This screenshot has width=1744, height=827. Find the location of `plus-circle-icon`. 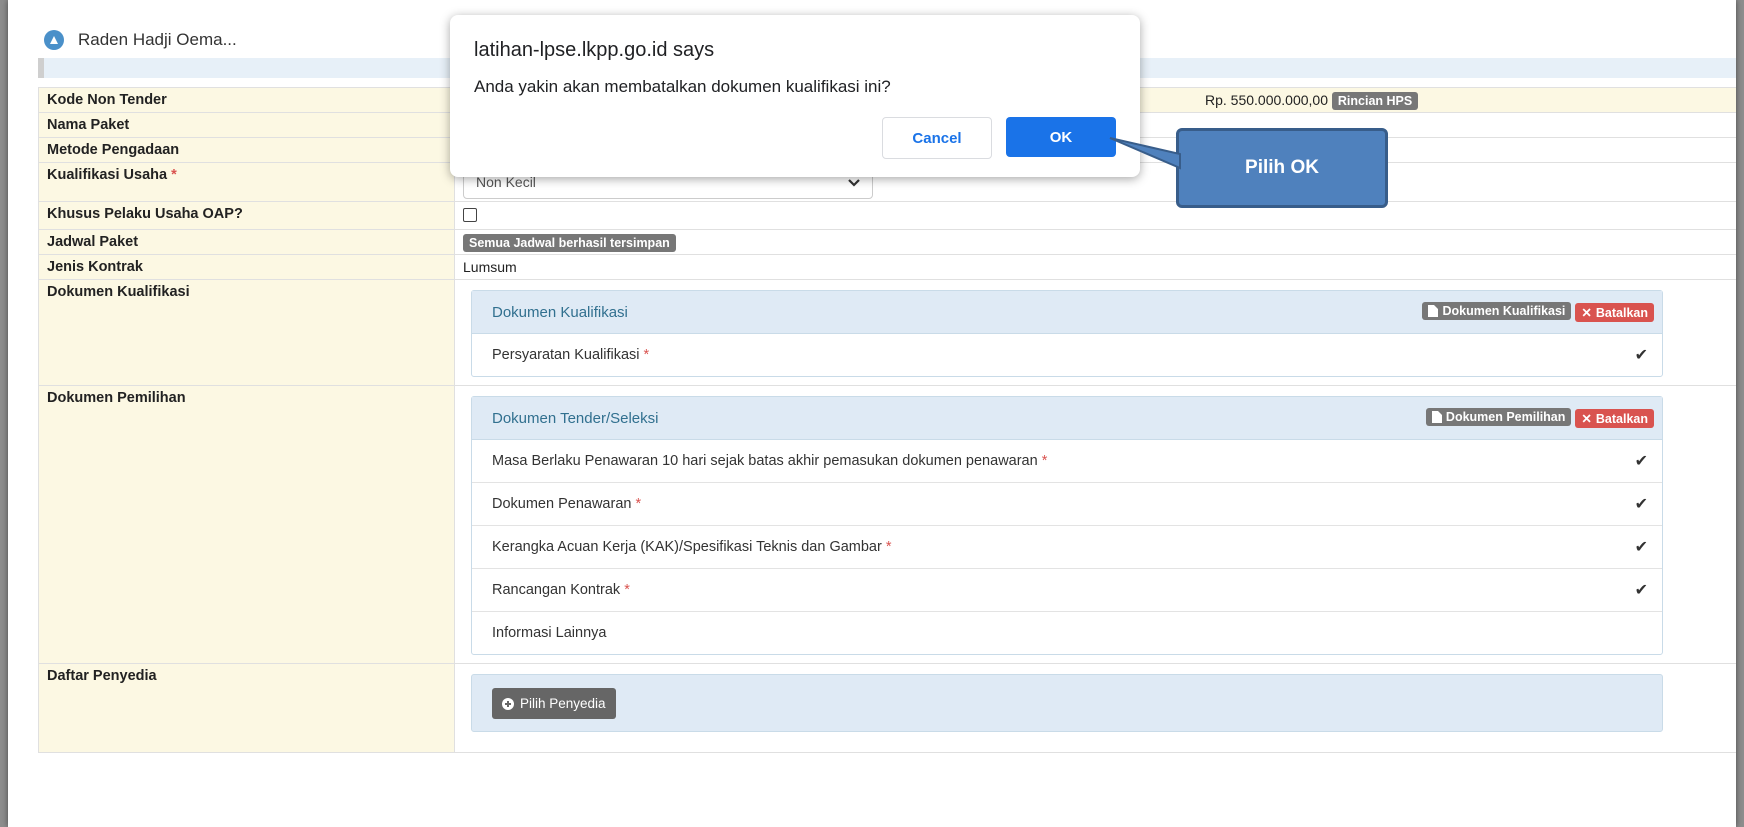

plus-circle-icon is located at coordinates (508, 703).